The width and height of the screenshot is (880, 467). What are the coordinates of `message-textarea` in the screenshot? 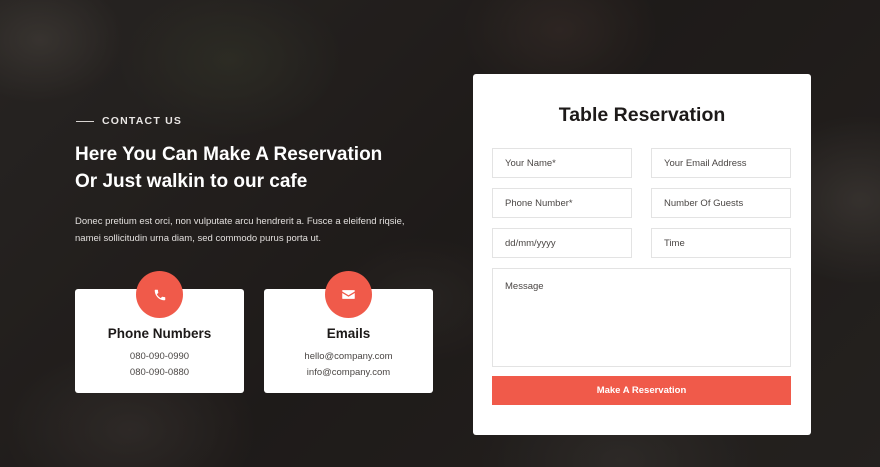 It's located at (641, 317).